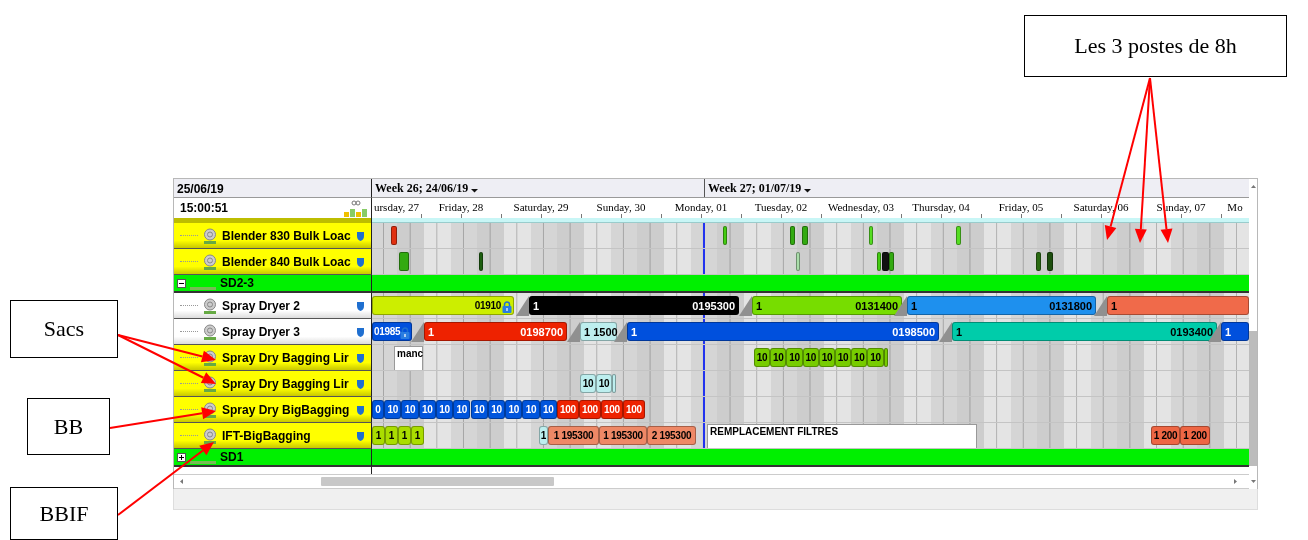 Image resolution: width=1308 pixels, height=540 pixels. I want to click on resource-name: IFT-BigBagging, so click(267, 435).